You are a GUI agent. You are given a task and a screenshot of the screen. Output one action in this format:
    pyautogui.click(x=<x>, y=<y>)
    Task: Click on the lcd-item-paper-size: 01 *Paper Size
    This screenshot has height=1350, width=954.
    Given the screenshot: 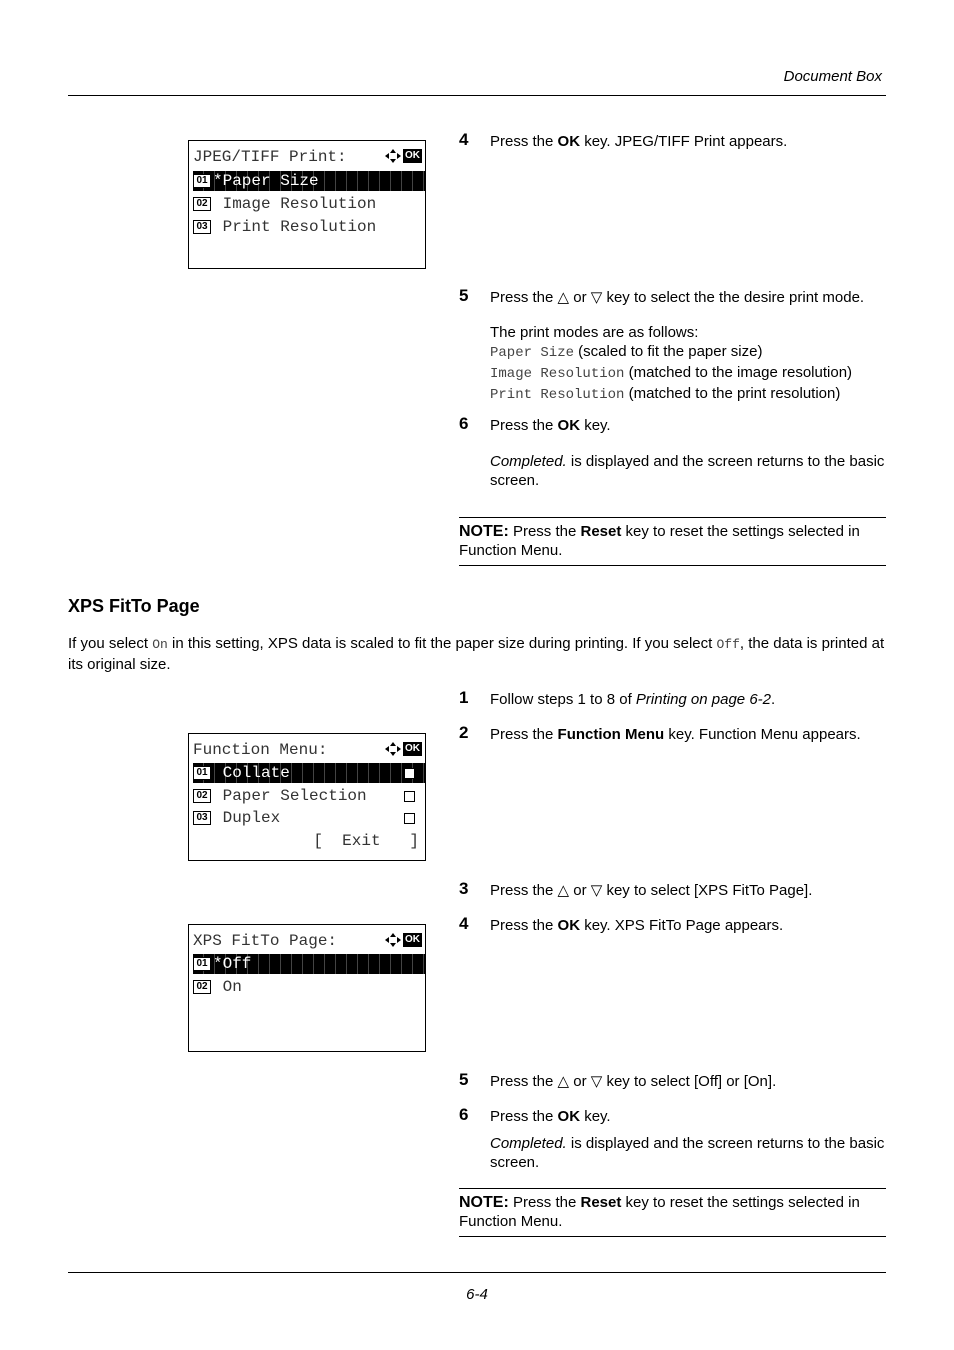 What is the action you would take?
    pyautogui.click(x=309, y=181)
    